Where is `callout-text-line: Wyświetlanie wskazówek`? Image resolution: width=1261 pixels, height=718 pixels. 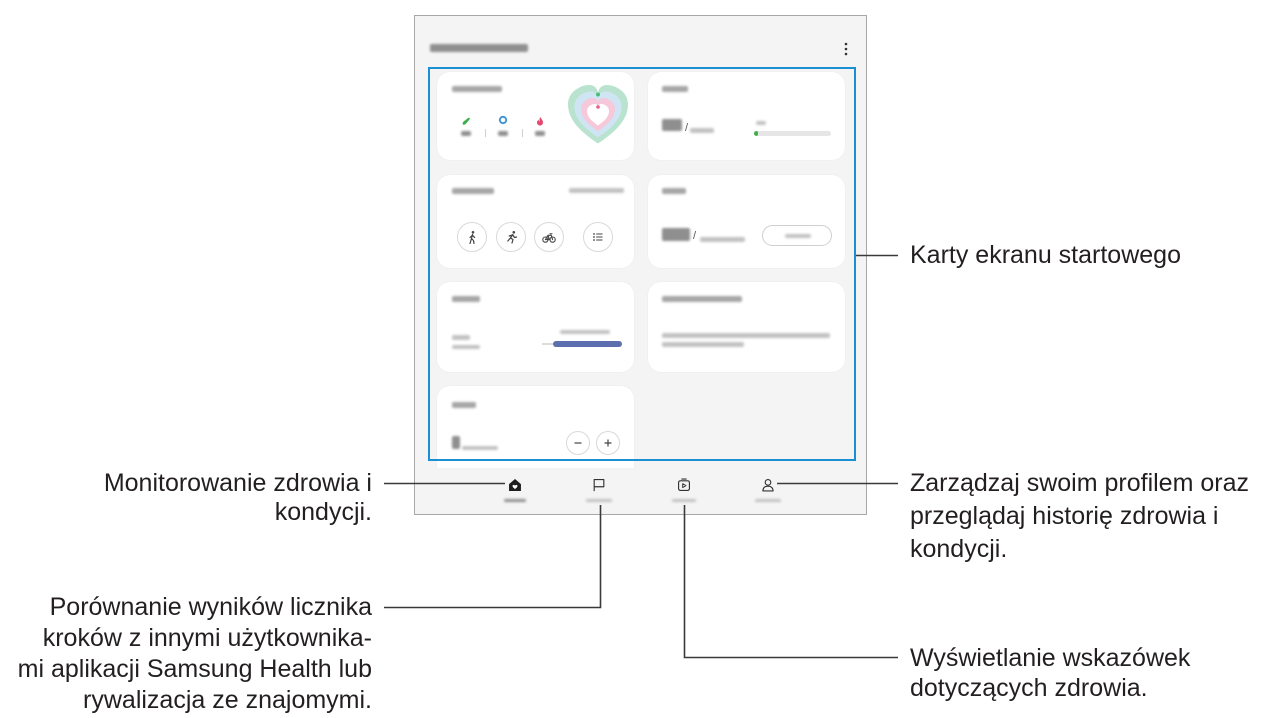
callout-text-line: Wyświetlanie wskazówek is located at coordinates (1050, 658).